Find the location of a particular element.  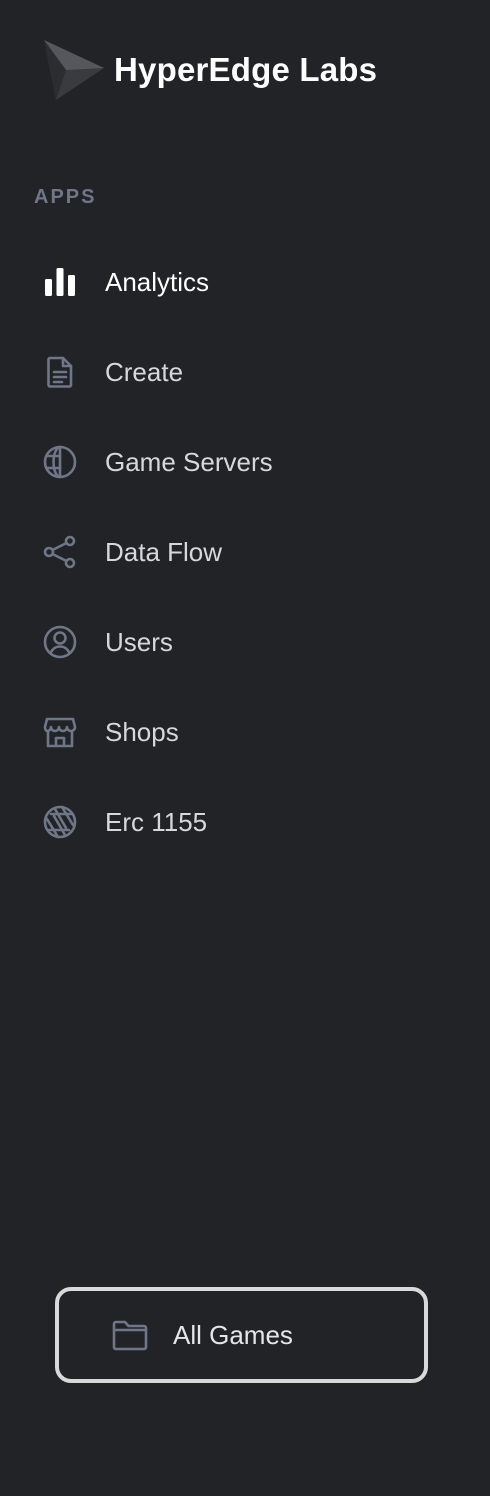

store-icon is located at coordinates (62, 732).